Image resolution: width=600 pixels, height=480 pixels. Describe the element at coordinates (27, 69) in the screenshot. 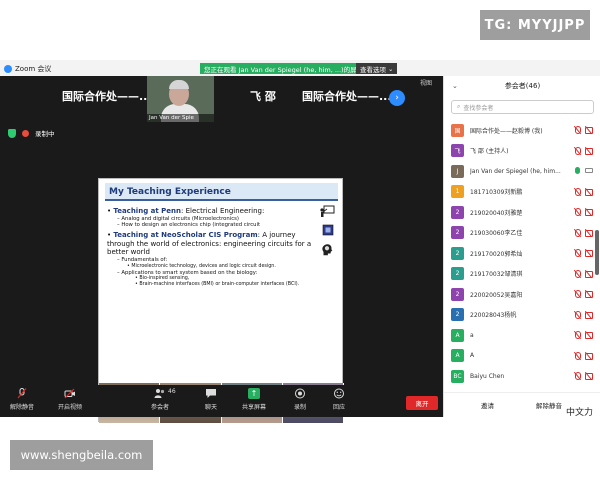

I see `app-title: Zoom 会议` at that location.